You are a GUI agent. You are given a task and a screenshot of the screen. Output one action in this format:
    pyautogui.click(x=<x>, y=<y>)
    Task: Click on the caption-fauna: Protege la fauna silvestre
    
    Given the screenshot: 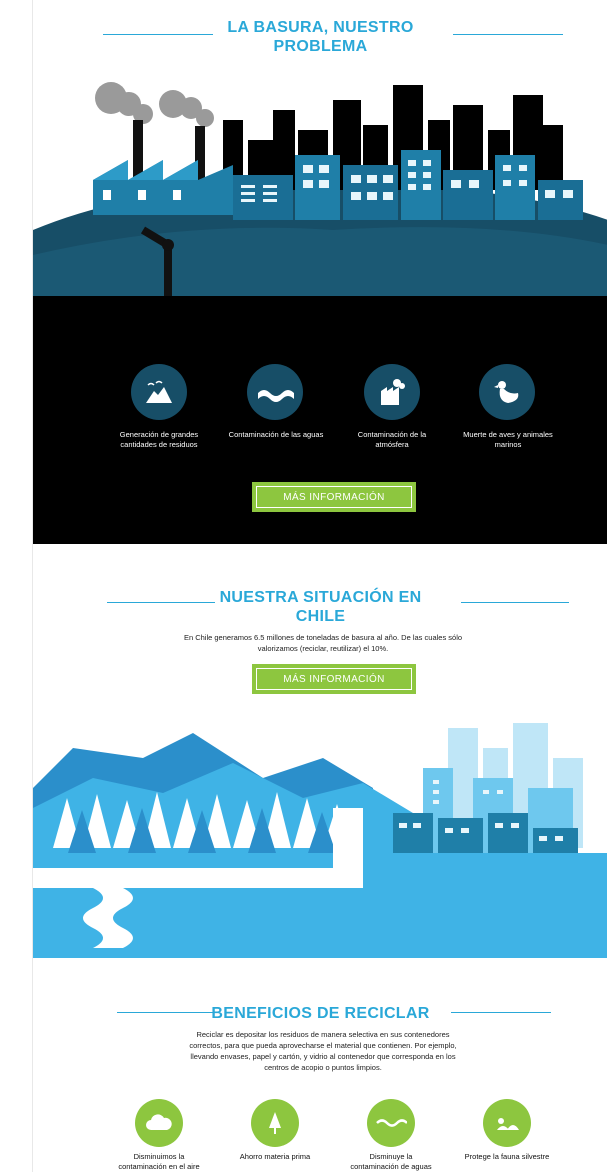 What is the action you would take?
    pyautogui.click(x=507, y=1157)
    